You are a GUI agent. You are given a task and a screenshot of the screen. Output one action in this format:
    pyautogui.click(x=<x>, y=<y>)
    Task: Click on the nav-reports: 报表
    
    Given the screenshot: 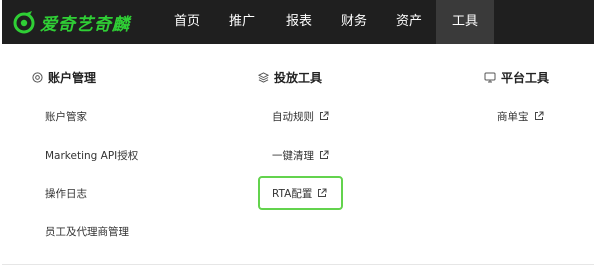 What is the action you would take?
    pyautogui.click(x=299, y=22)
    